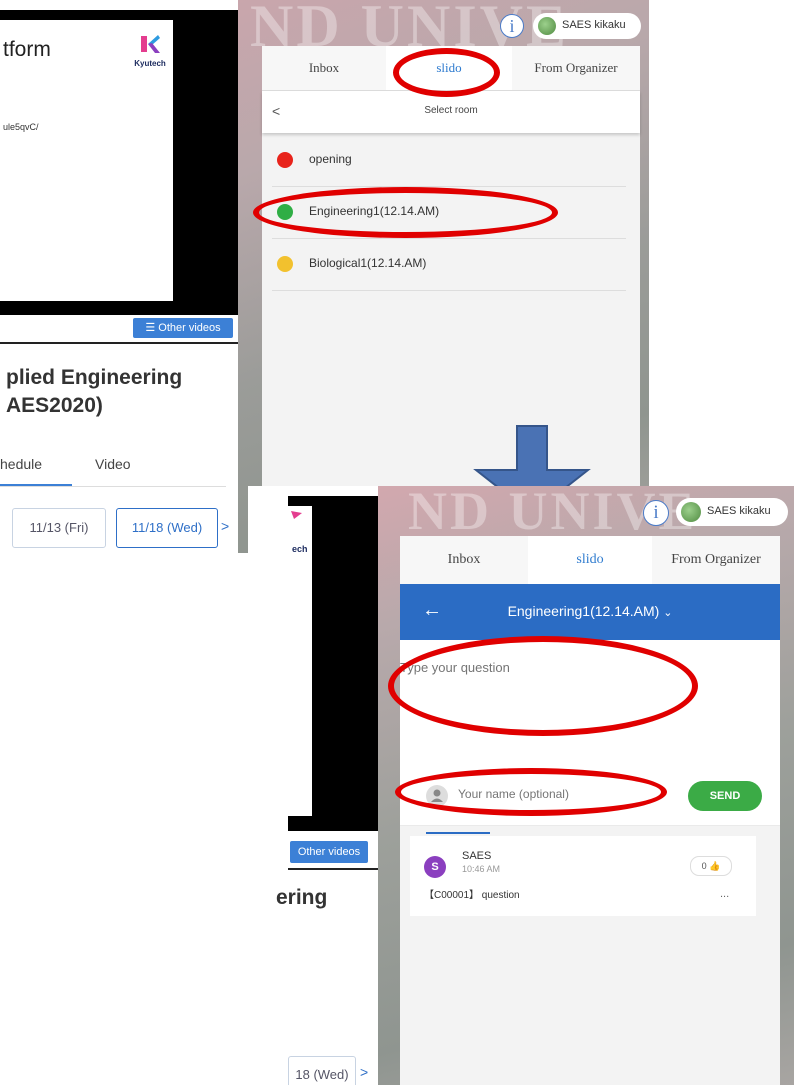 Image resolution: width=794 pixels, height=1085 pixels. Describe the element at coordinates (446, 72) in the screenshot. I see `annotation-ring-slido-tab` at that location.